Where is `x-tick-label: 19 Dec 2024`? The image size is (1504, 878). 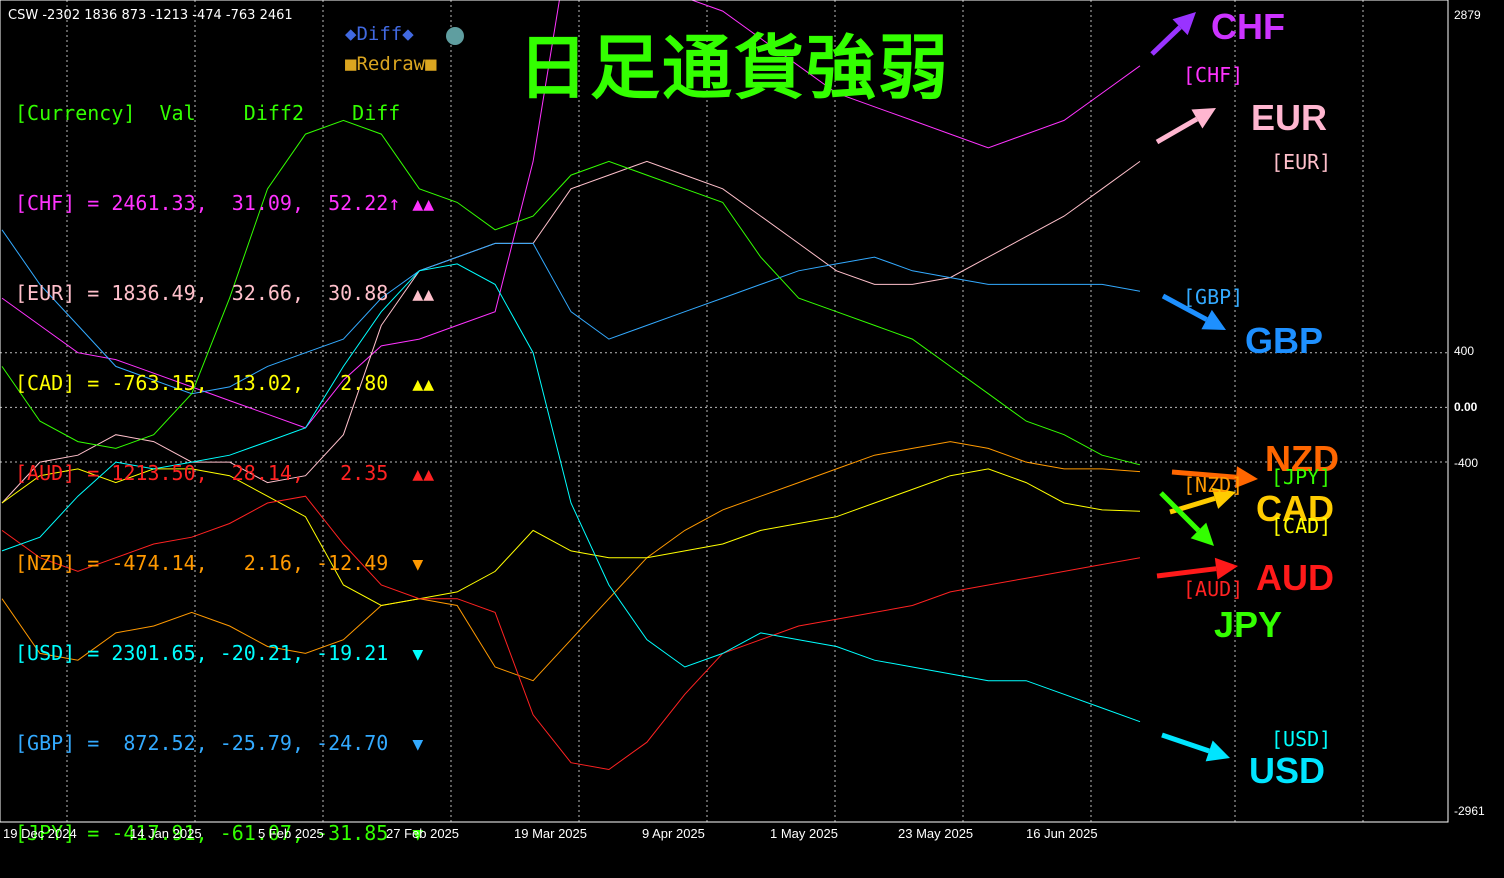
x-tick-label: 19 Dec 2024 is located at coordinates (40, 833).